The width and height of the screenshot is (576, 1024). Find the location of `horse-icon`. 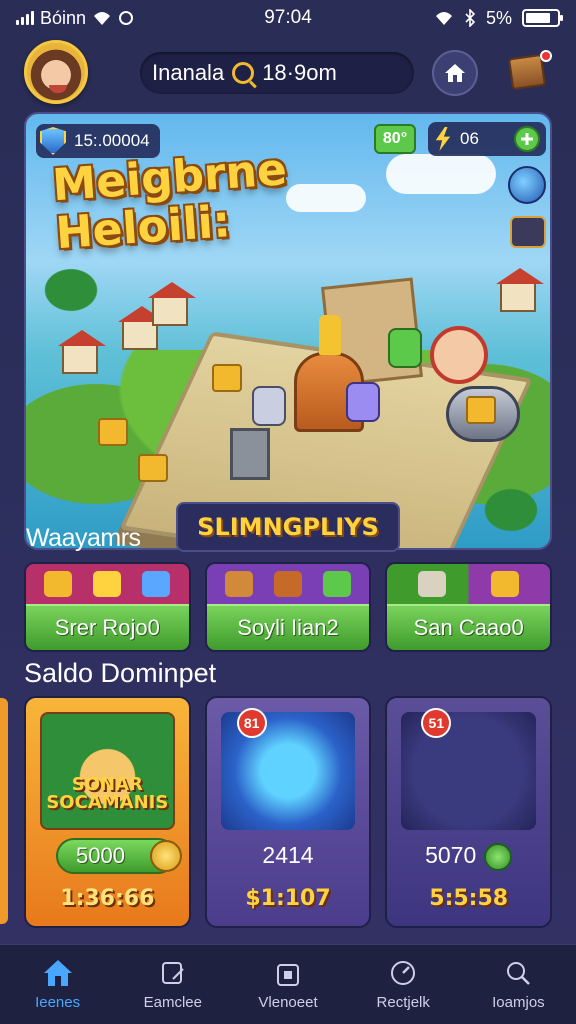

horse-icon is located at coordinates (239, 584).